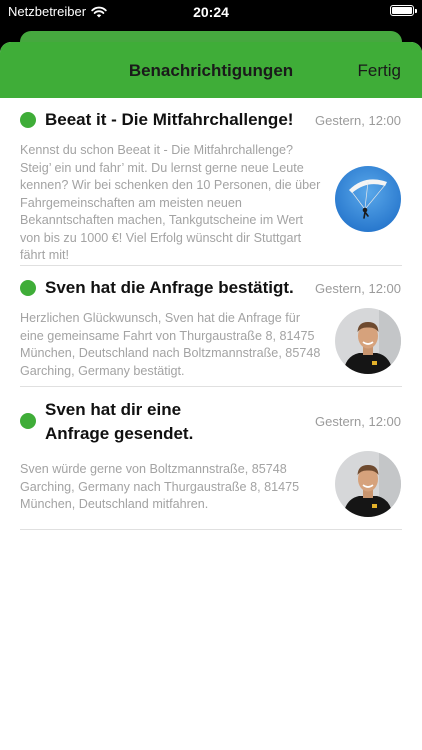  I want to click on parachute-photo, so click(368, 199).